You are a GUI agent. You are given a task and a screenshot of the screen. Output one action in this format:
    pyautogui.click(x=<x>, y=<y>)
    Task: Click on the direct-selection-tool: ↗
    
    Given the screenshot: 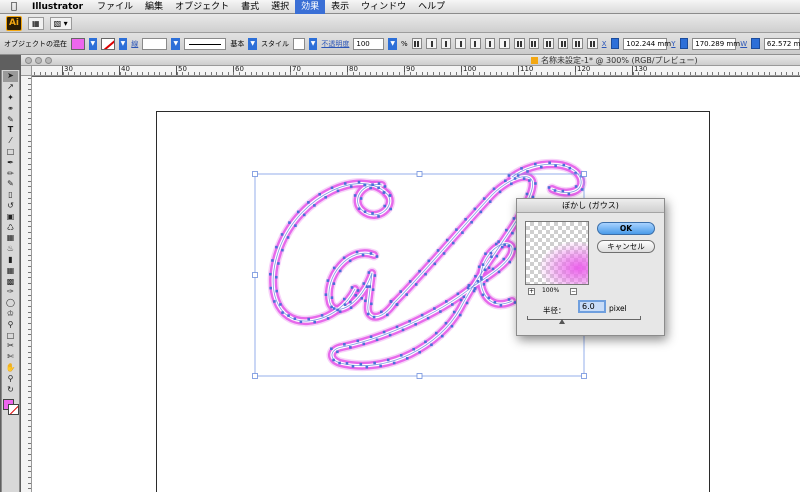 What is the action you would take?
    pyautogui.click(x=10, y=87)
    